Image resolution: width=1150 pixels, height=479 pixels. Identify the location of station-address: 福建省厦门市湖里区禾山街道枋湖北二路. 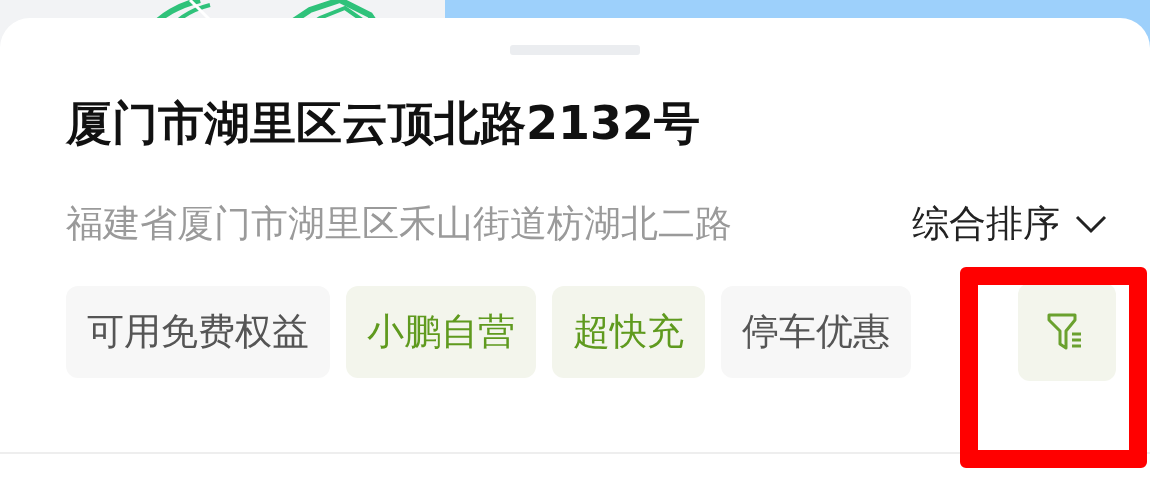
(399, 224).